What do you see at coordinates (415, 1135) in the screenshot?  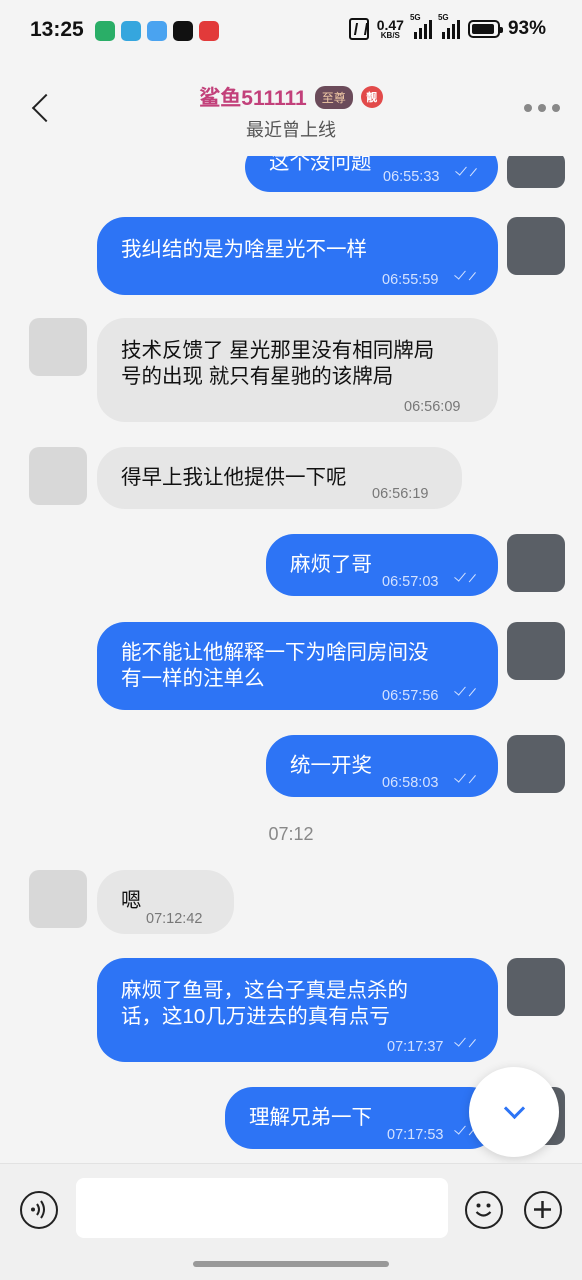 I see `message-time: 07:17:53` at bounding box center [415, 1135].